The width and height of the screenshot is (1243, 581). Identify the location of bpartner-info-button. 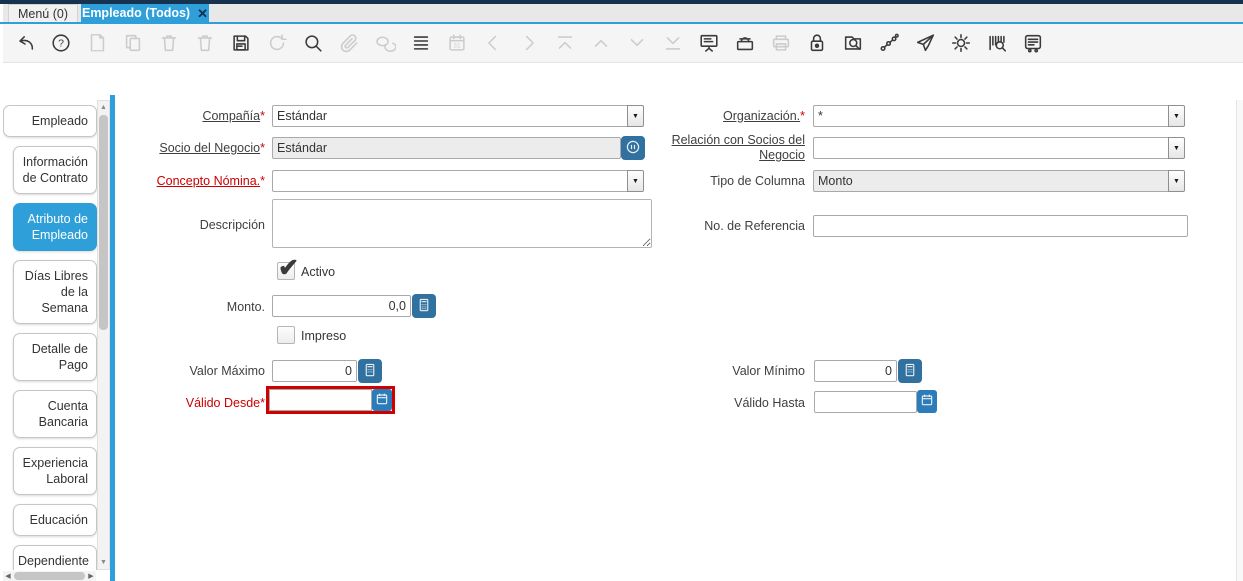
(633, 148).